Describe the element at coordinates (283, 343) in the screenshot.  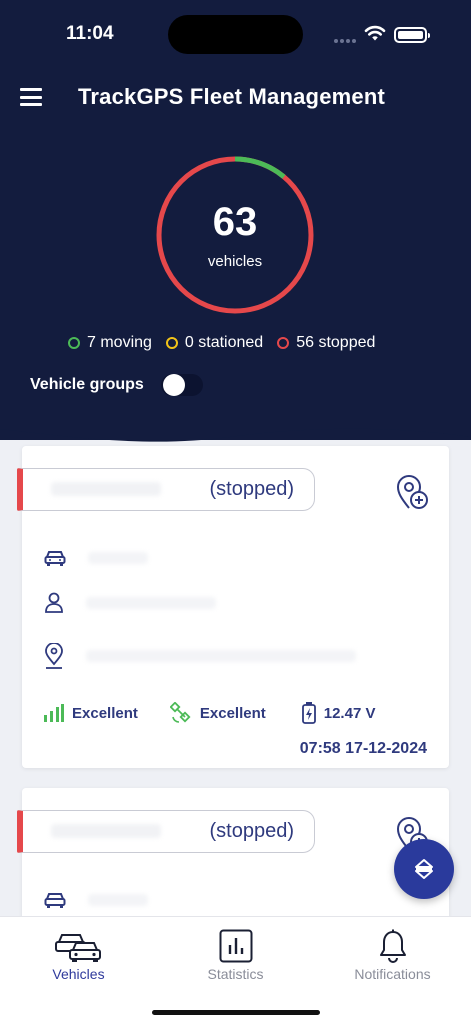
I see `stopped-dot-icon` at that location.